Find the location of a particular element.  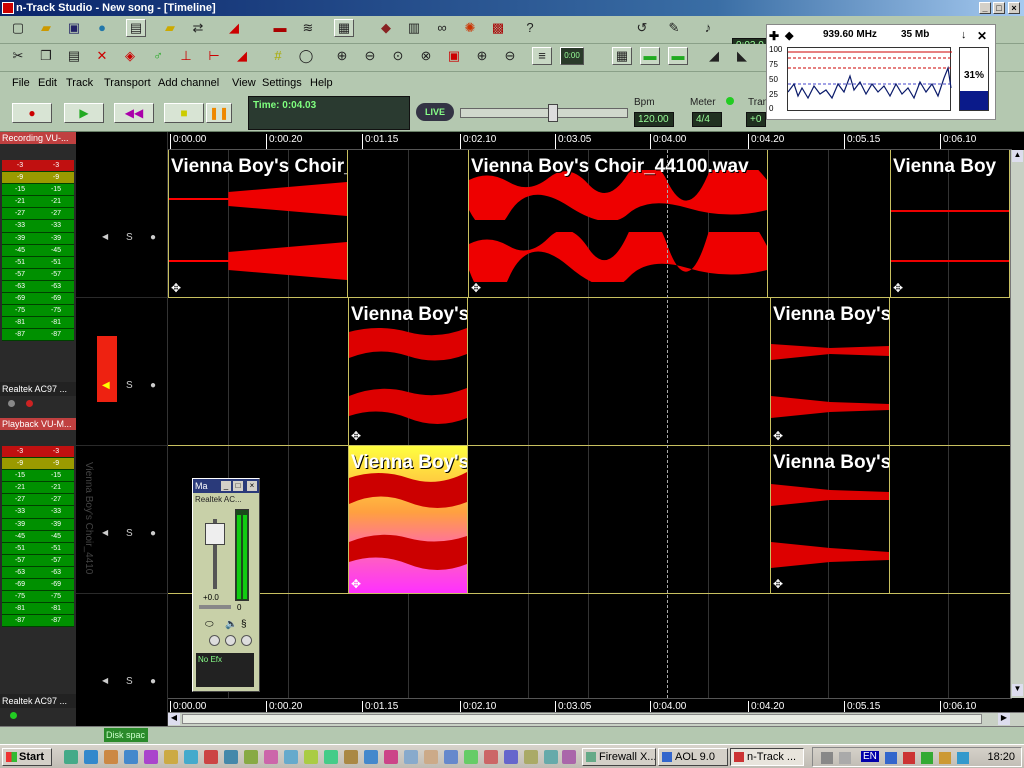

pause-button: ❚❚ is located at coordinates (219, 113).